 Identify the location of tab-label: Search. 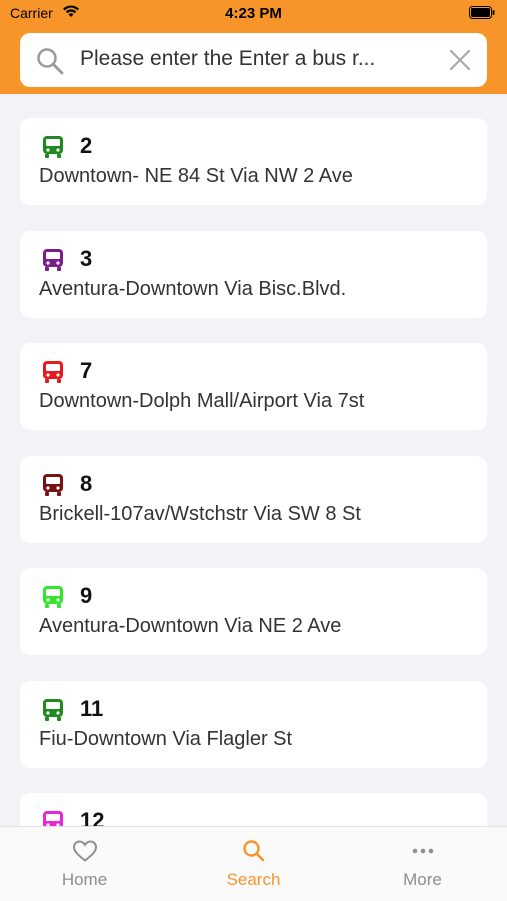
(253, 879).